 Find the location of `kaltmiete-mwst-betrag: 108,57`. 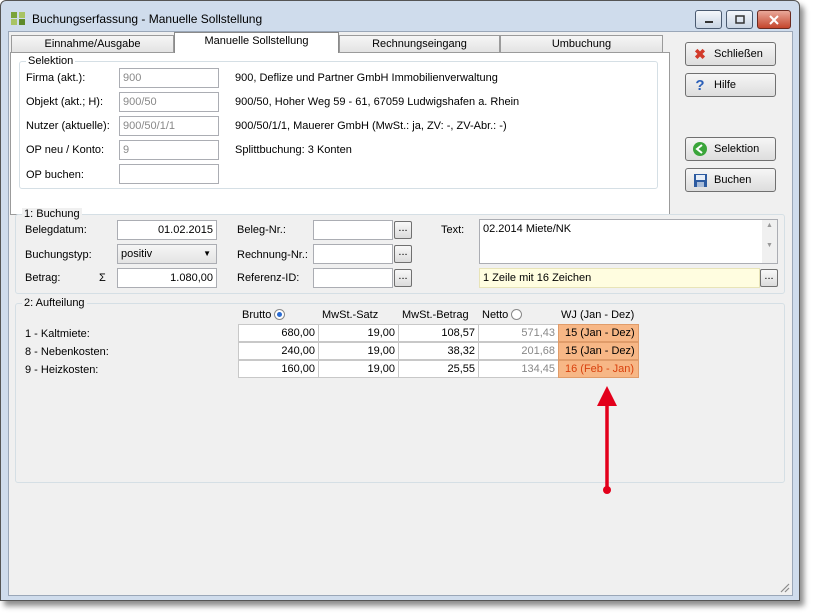

kaltmiete-mwst-betrag: 108,57 is located at coordinates (438, 333).